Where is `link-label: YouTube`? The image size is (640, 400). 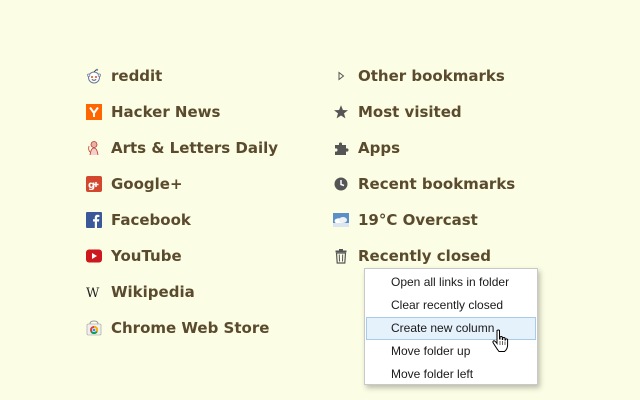 link-label: YouTube is located at coordinates (146, 256).